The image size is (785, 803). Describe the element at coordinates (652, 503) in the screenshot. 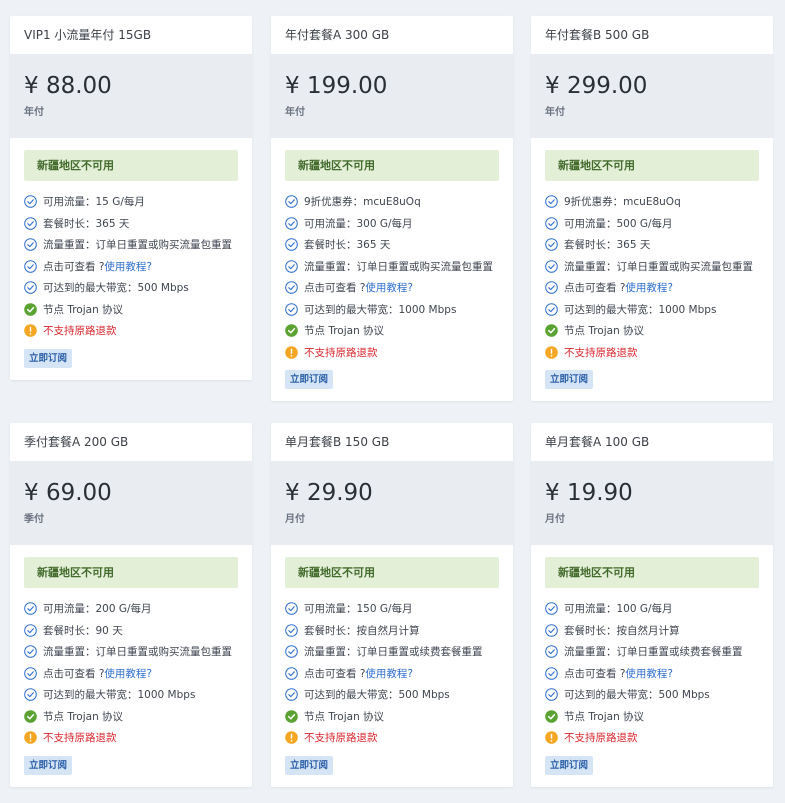

I see `price-block: ¥ 19.90 月付` at that location.